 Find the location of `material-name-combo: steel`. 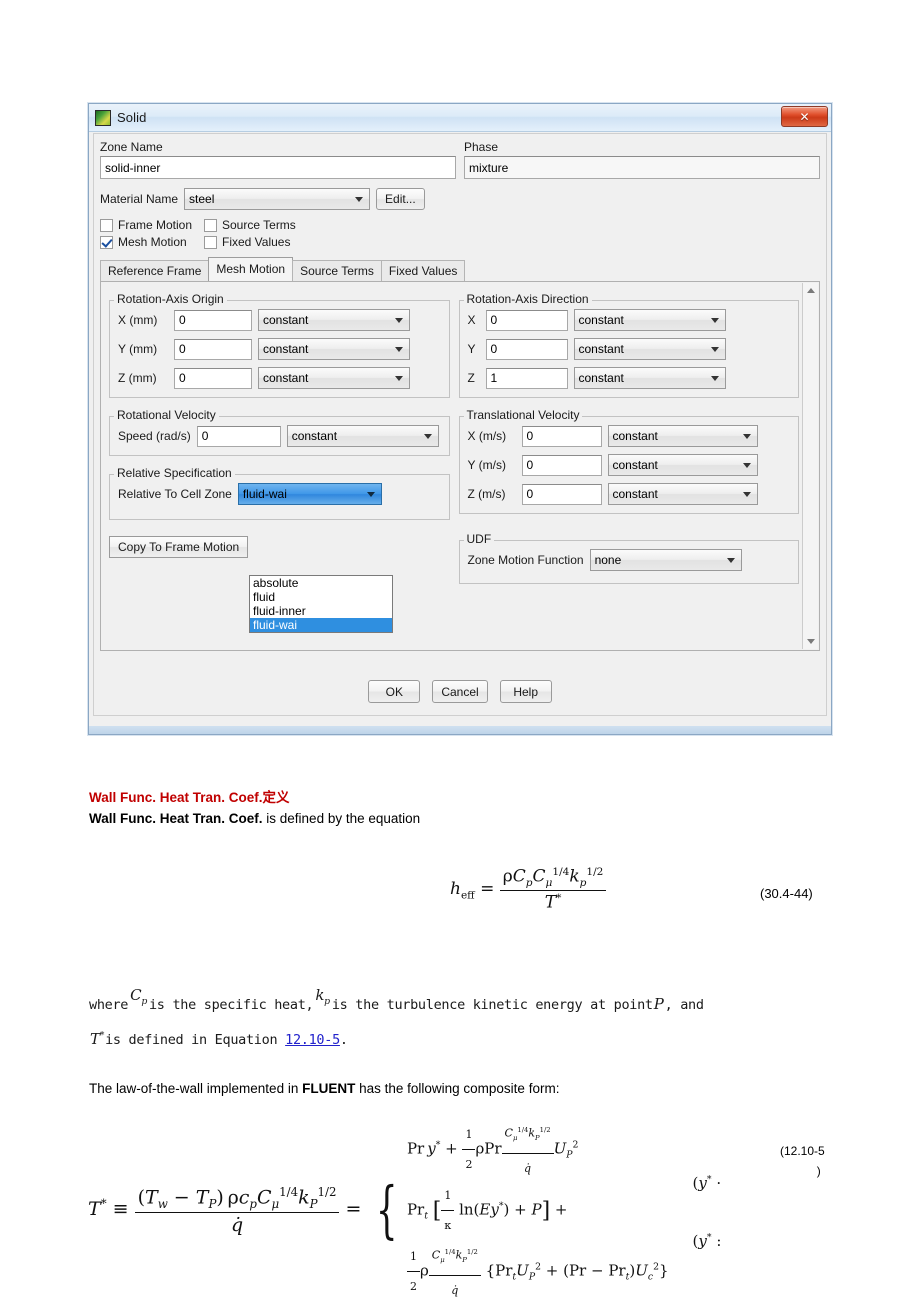

material-name-combo: steel is located at coordinates (277, 199).